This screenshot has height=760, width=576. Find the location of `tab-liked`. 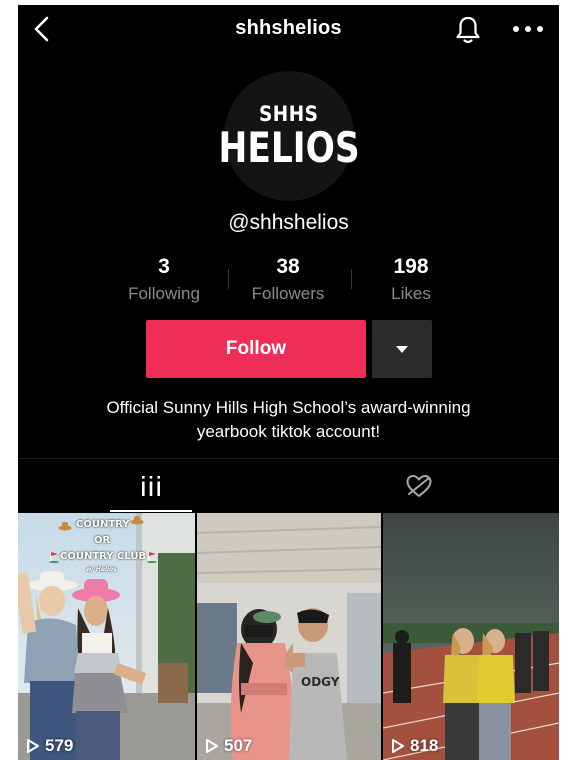

tab-liked is located at coordinates (419, 486).